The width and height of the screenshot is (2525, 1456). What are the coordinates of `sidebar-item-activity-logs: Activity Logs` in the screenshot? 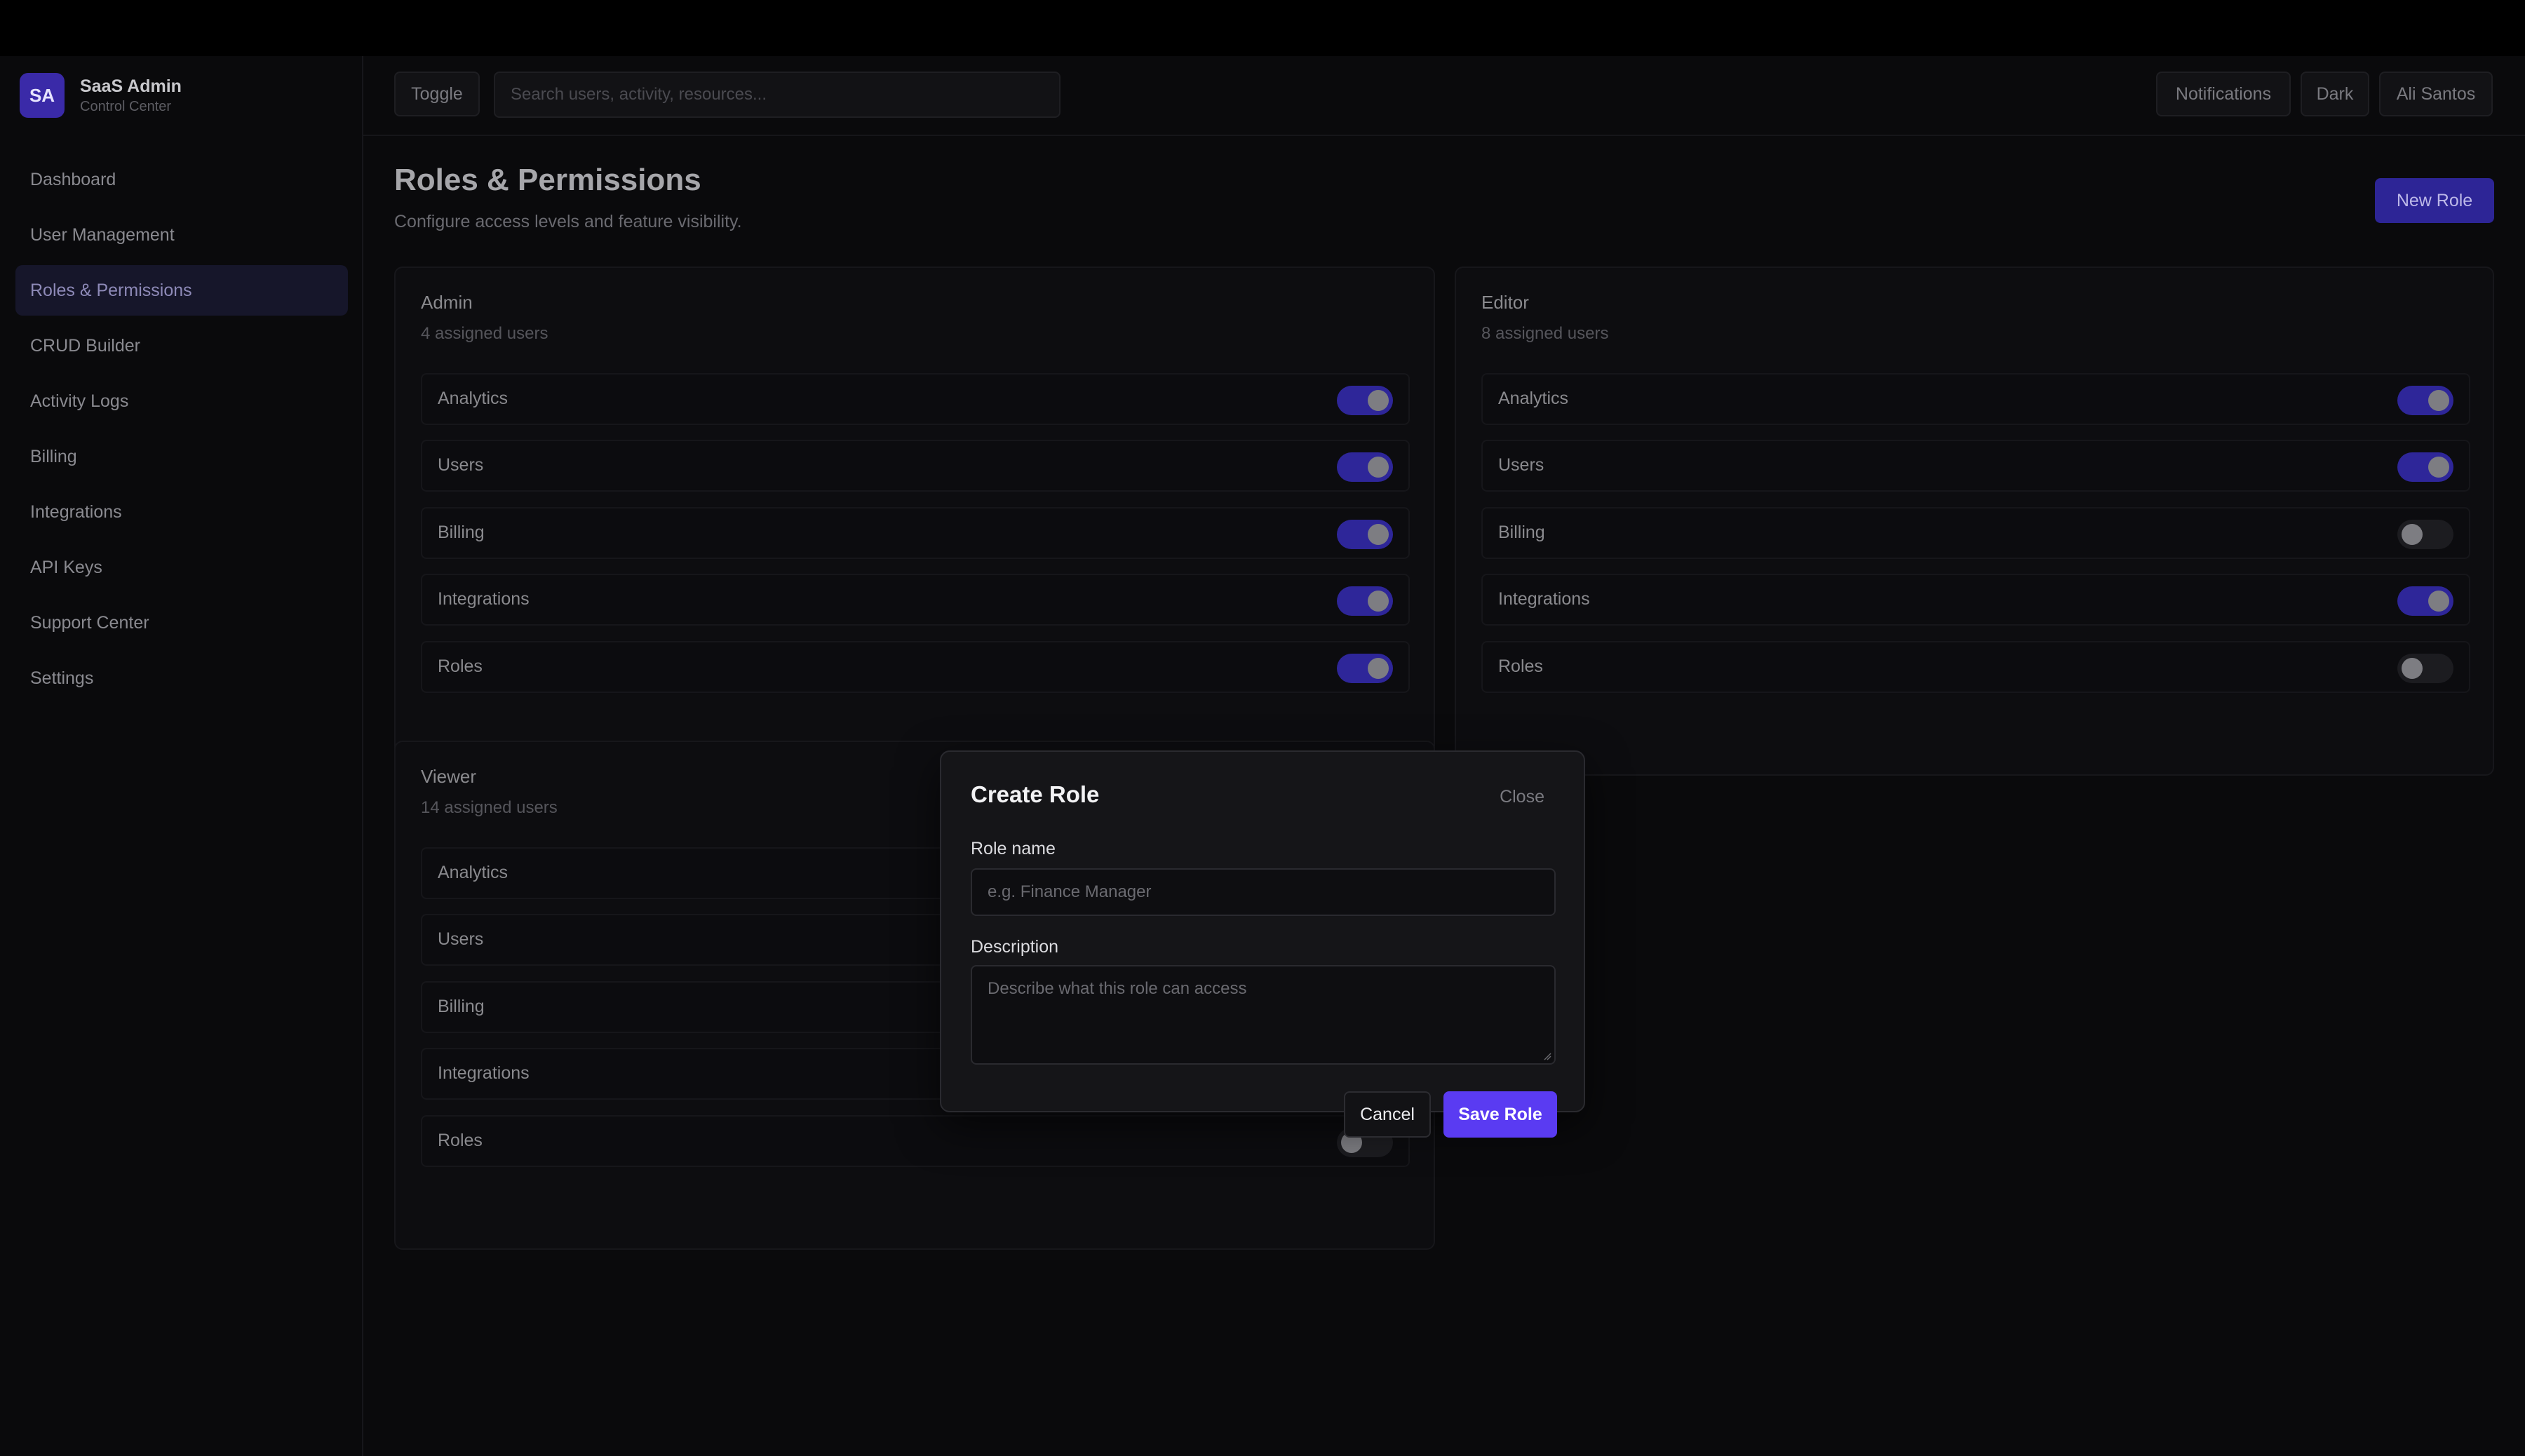 It's located at (181, 401).